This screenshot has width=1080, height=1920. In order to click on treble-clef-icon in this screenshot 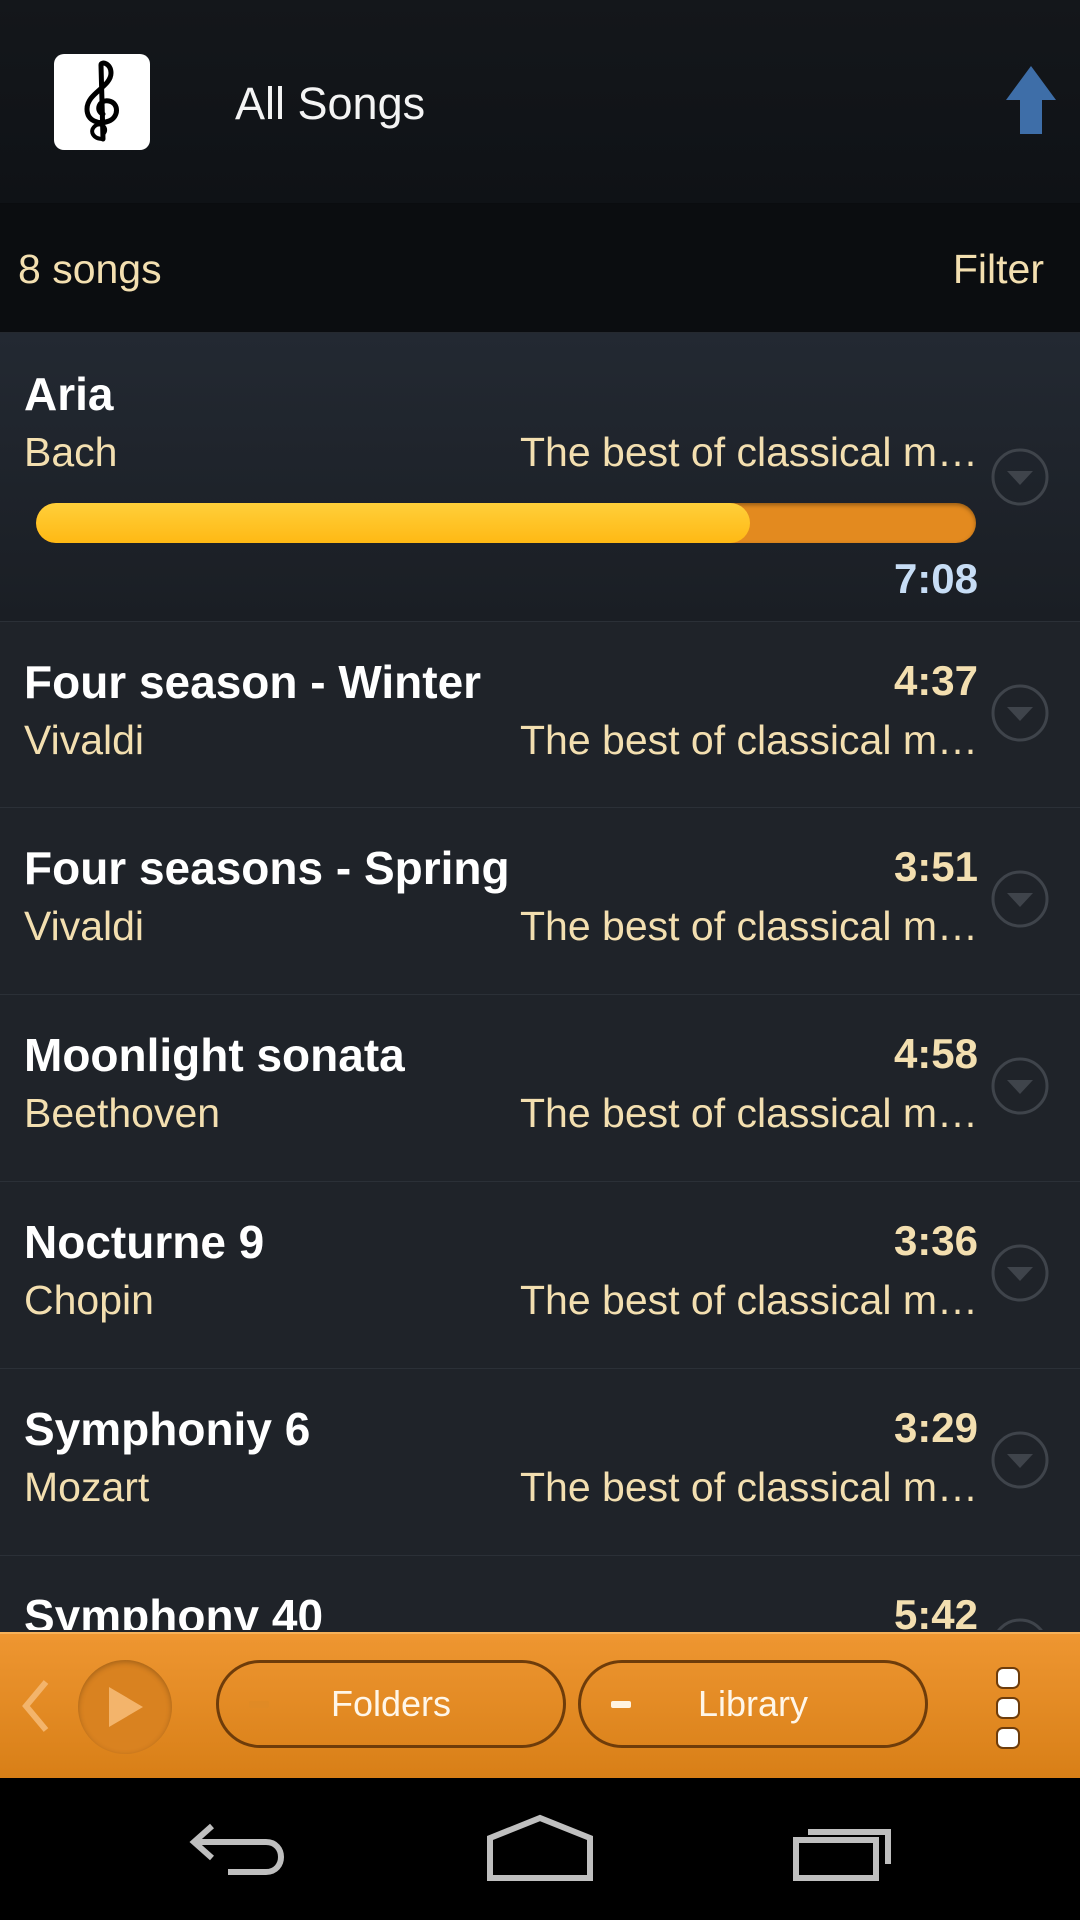, I will do `click(102, 102)`.